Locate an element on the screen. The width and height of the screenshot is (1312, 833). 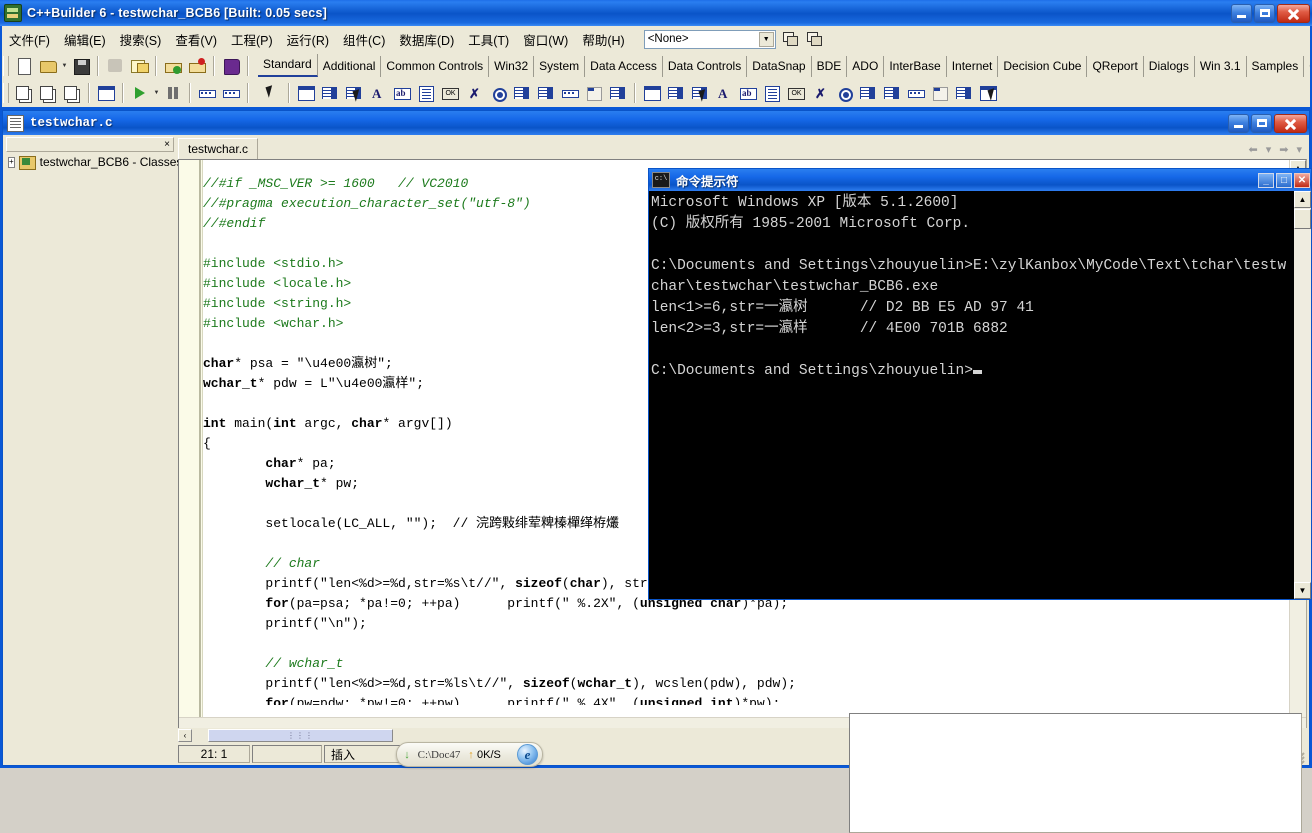
palette-tab-decision-cube: Decision Cube is located at coordinates (1043, 66).